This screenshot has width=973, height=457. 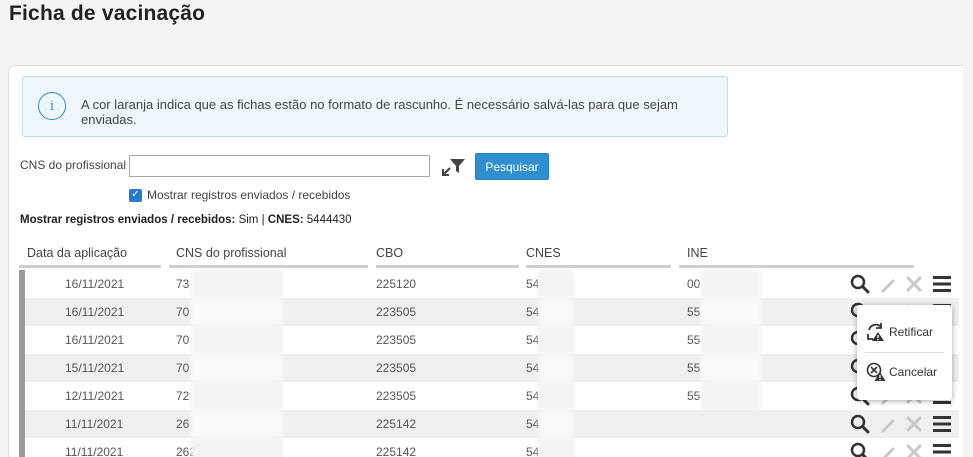 I want to click on table-row: 12/11/2021 72 223505 54 55, so click(x=489, y=396).